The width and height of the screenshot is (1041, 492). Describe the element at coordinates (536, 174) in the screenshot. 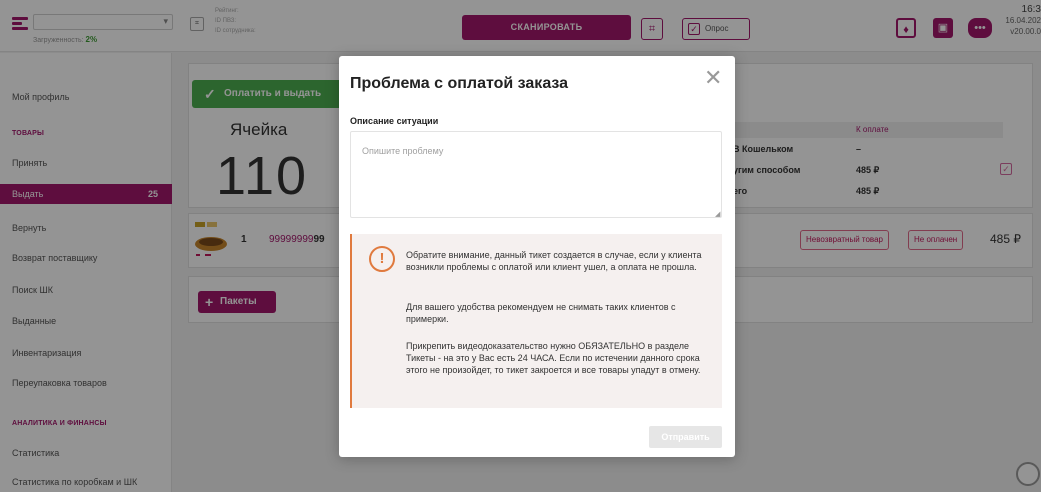

I see `problem-description-field` at that location.